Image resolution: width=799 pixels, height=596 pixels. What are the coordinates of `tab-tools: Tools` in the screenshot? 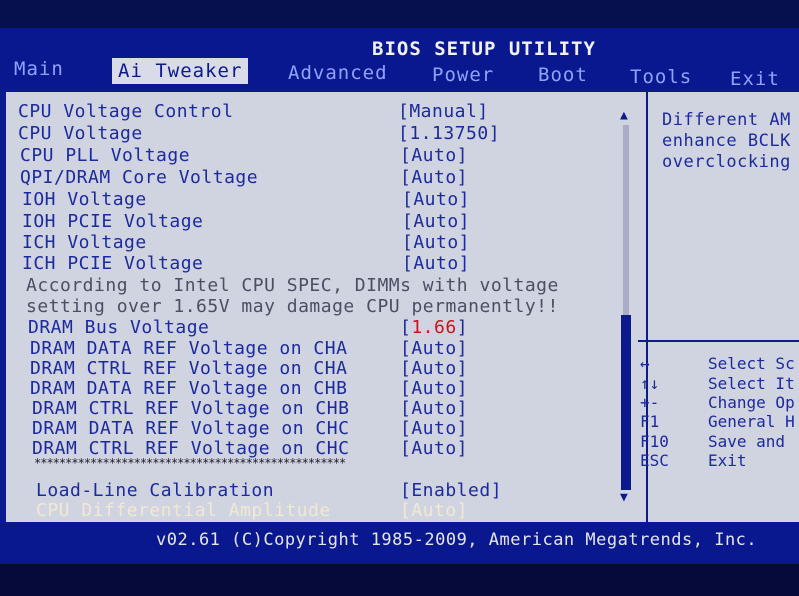 It's located at (661, 77).